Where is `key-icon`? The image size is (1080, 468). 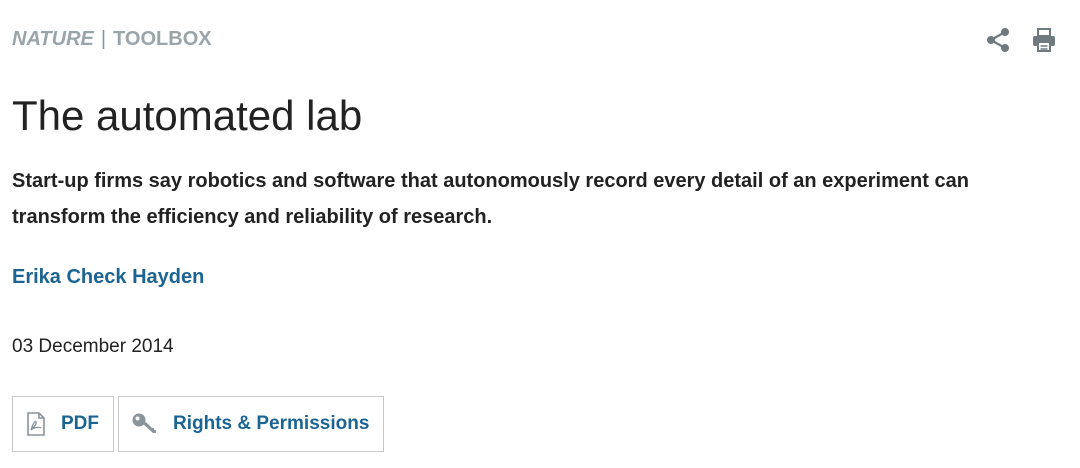 key-icon is located at coordinates (145, 424).